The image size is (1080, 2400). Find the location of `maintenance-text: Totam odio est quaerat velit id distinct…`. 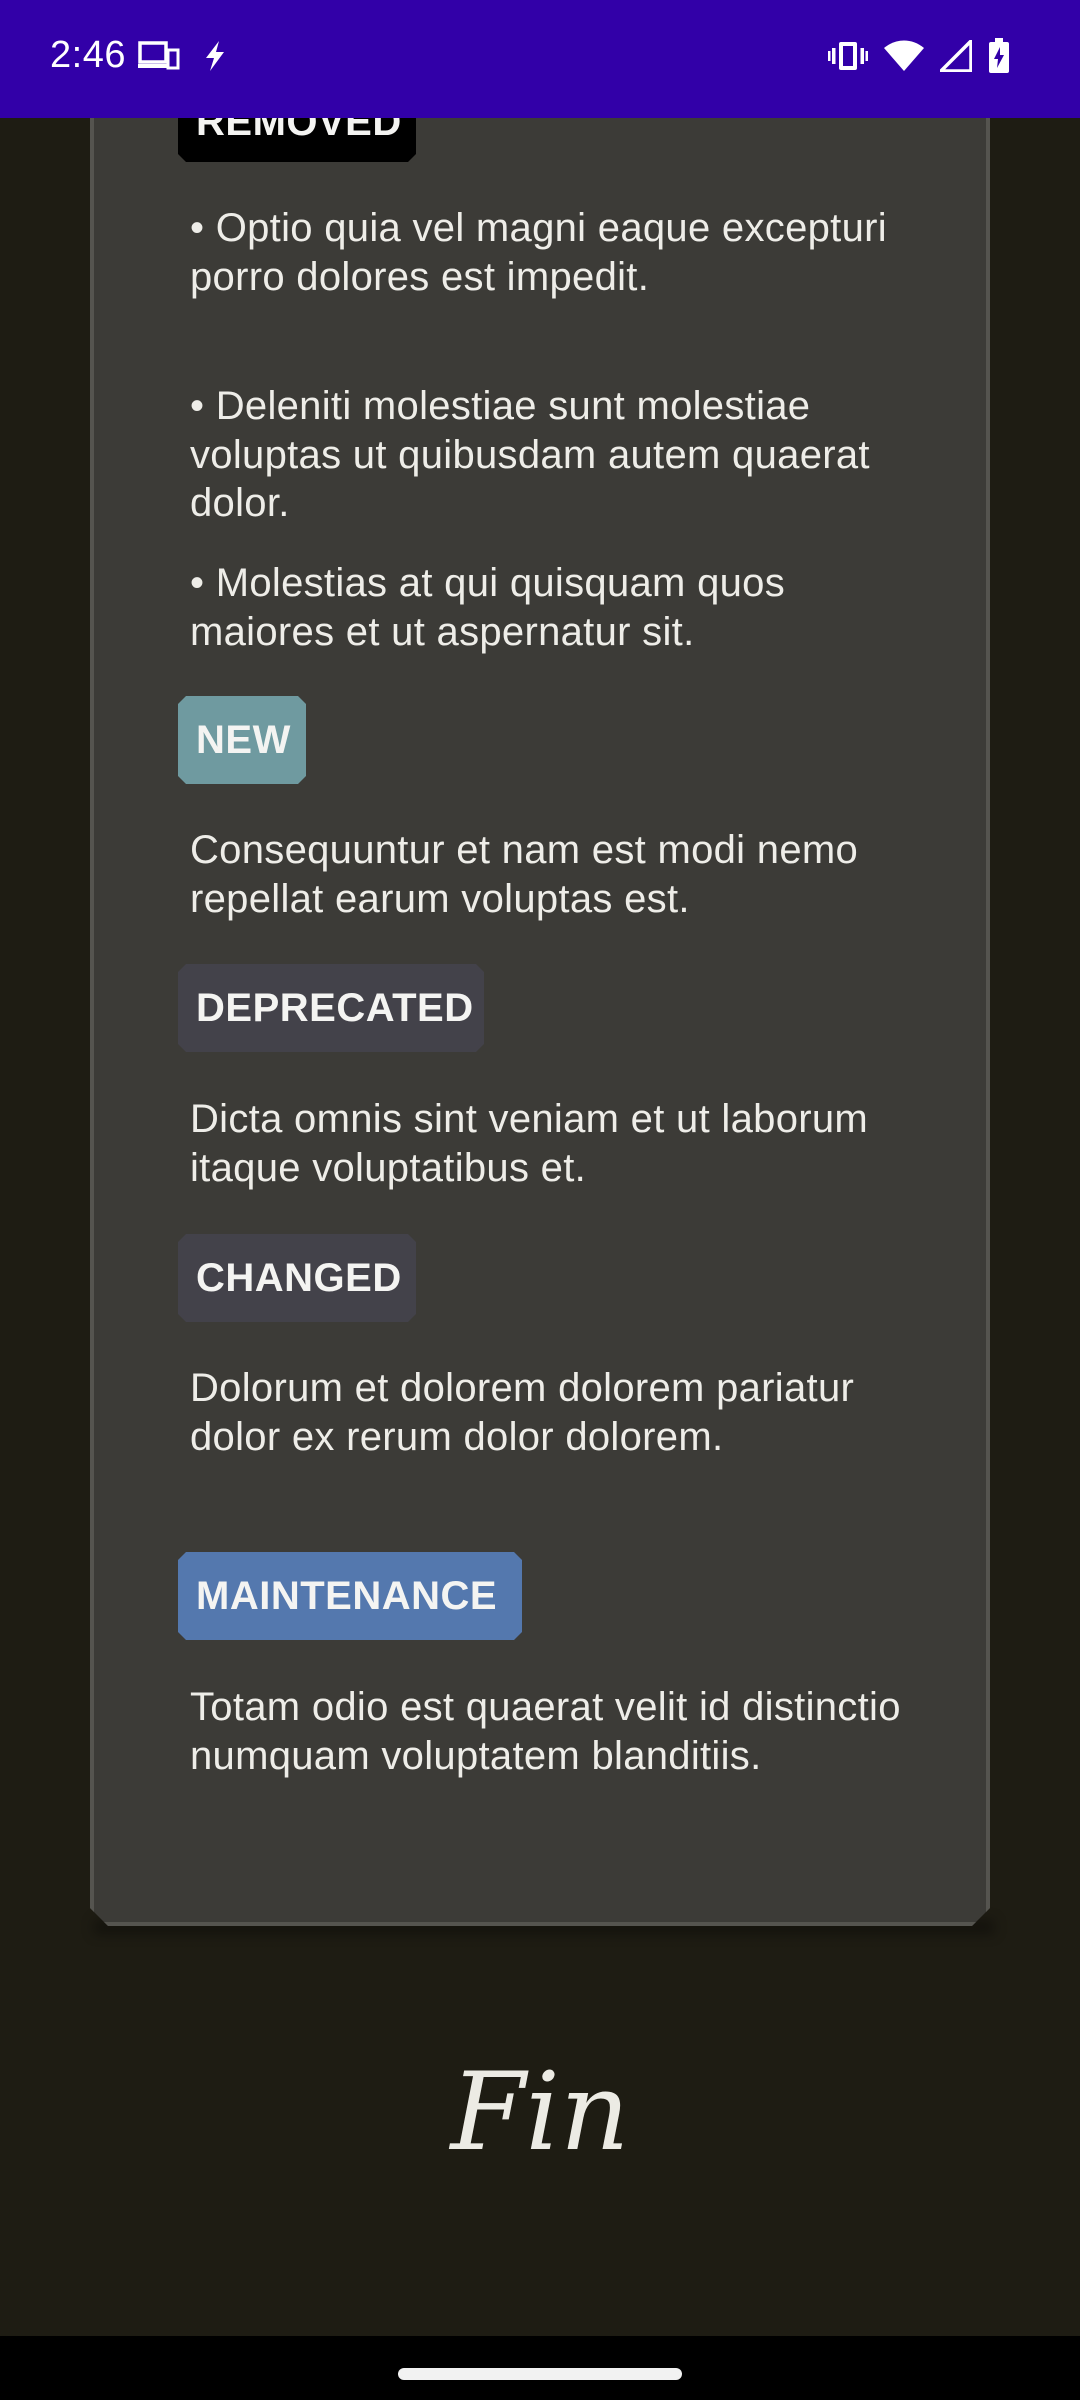

maintenance-text: Totam odio est quaerat velit id distinct… is located at coordinates (545, 1731).